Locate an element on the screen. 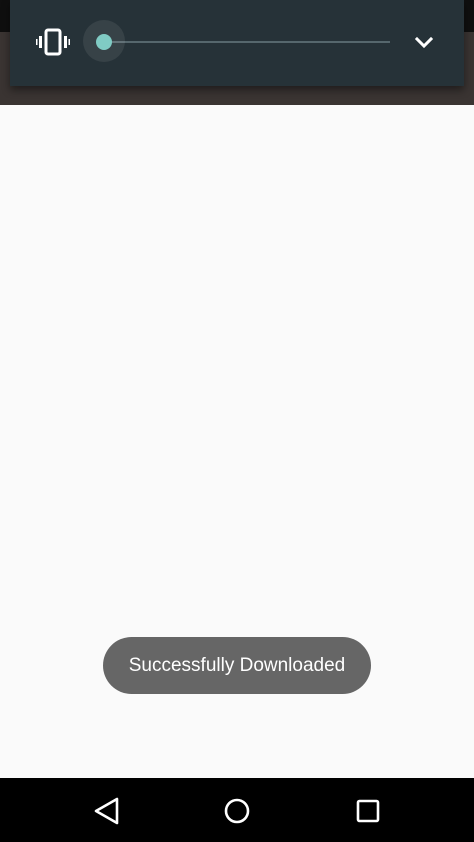 The width and height of the screenshot is (474, 842). home-circle-icon is located at coordinates (237, 811).